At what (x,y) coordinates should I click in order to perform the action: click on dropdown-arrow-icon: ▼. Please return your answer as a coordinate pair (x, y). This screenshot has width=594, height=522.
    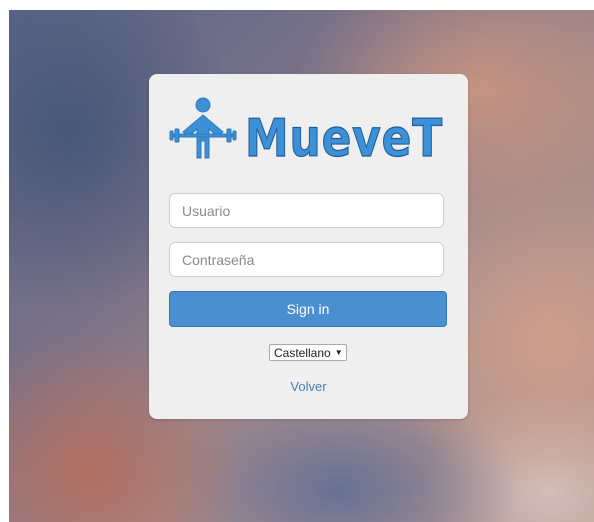
    Looking at the image, I should click on (338, 352).